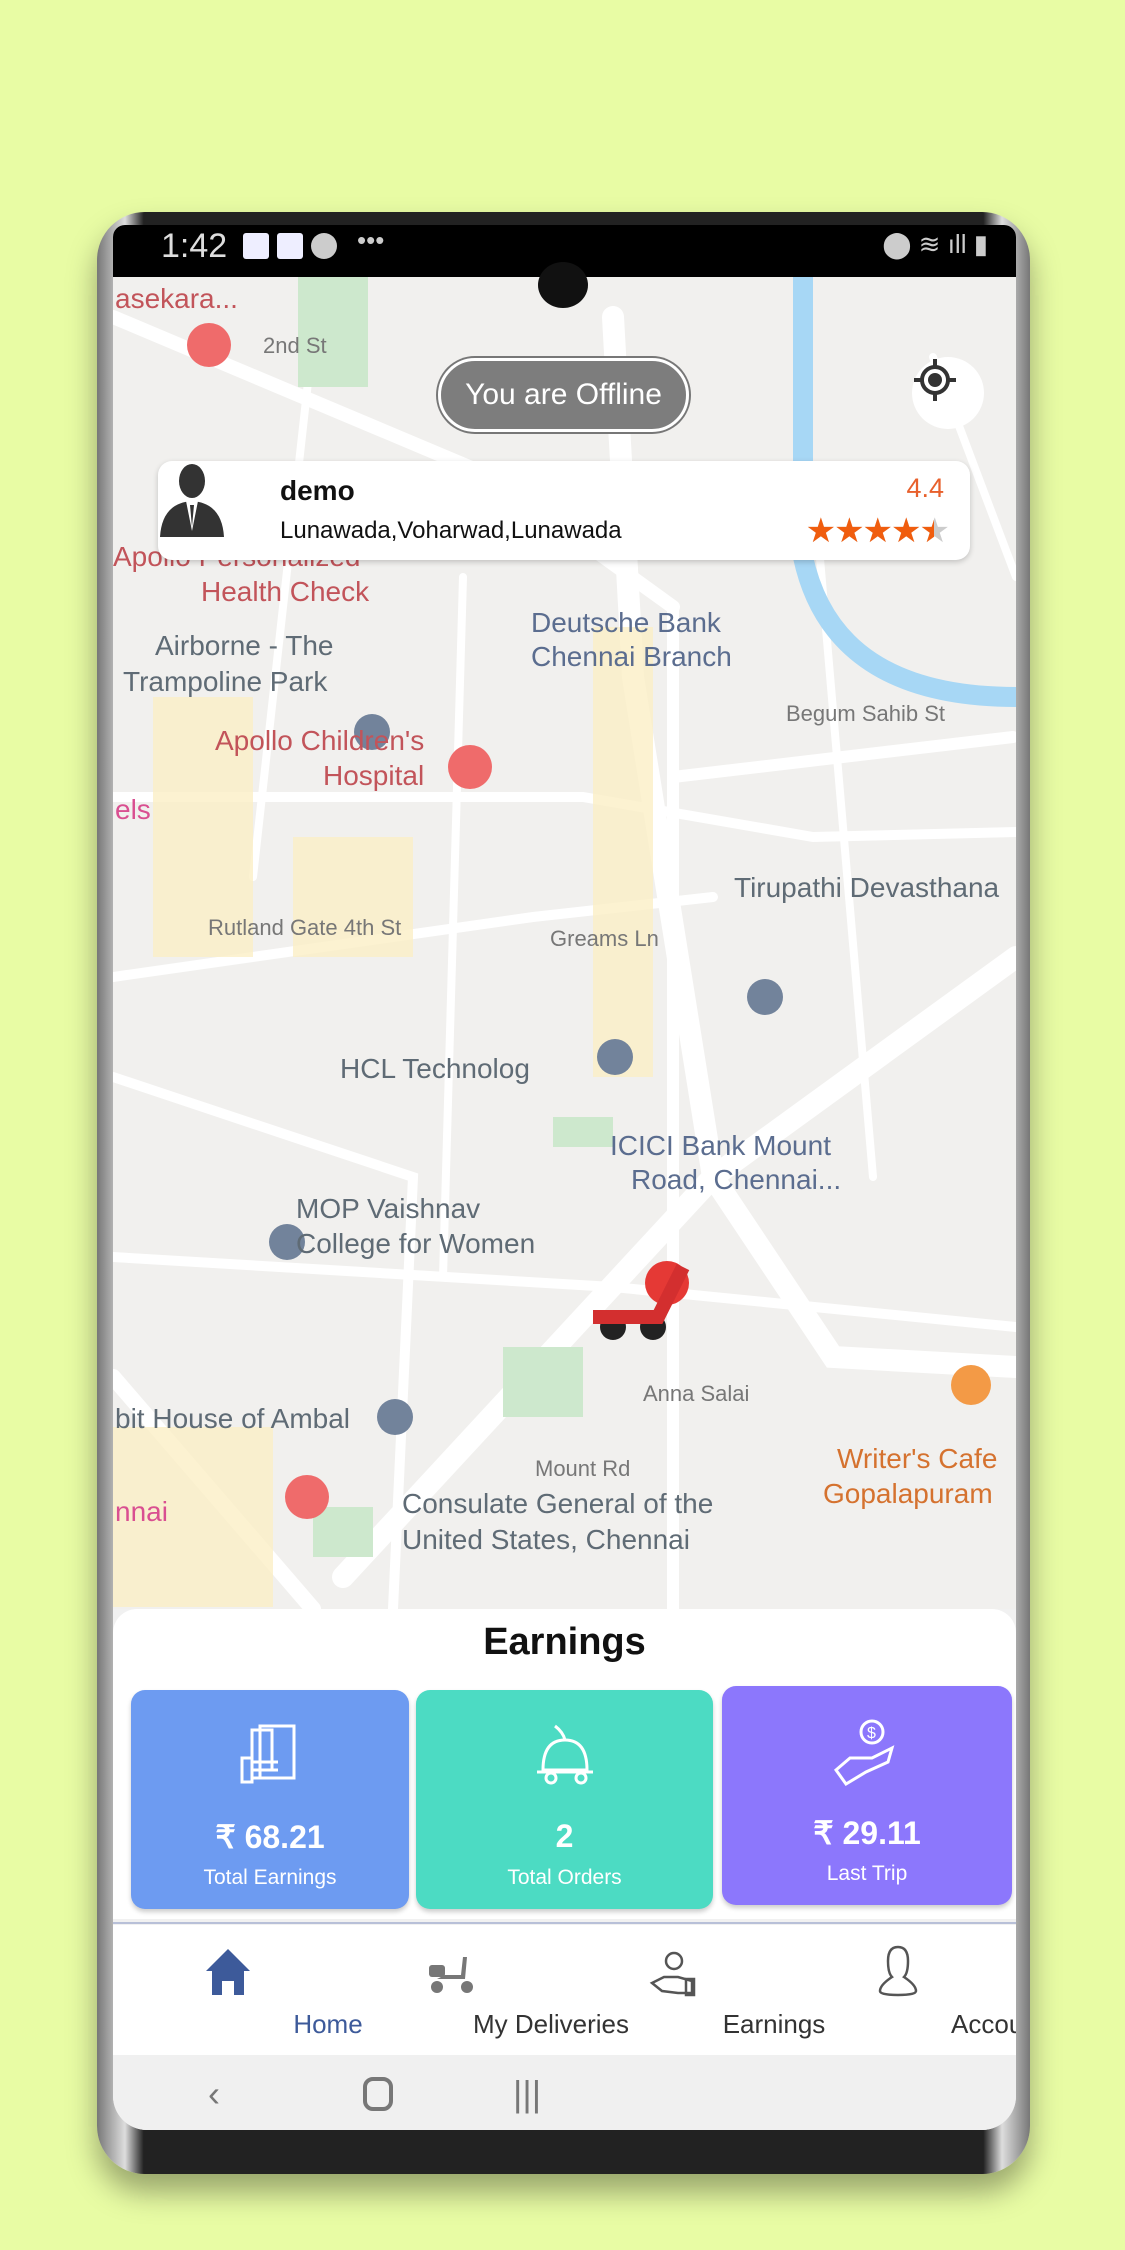 Image resolution: width=1125 pixels, height=2250 pixels. I want to click on map-label: 2nd St, so click(295, 345).